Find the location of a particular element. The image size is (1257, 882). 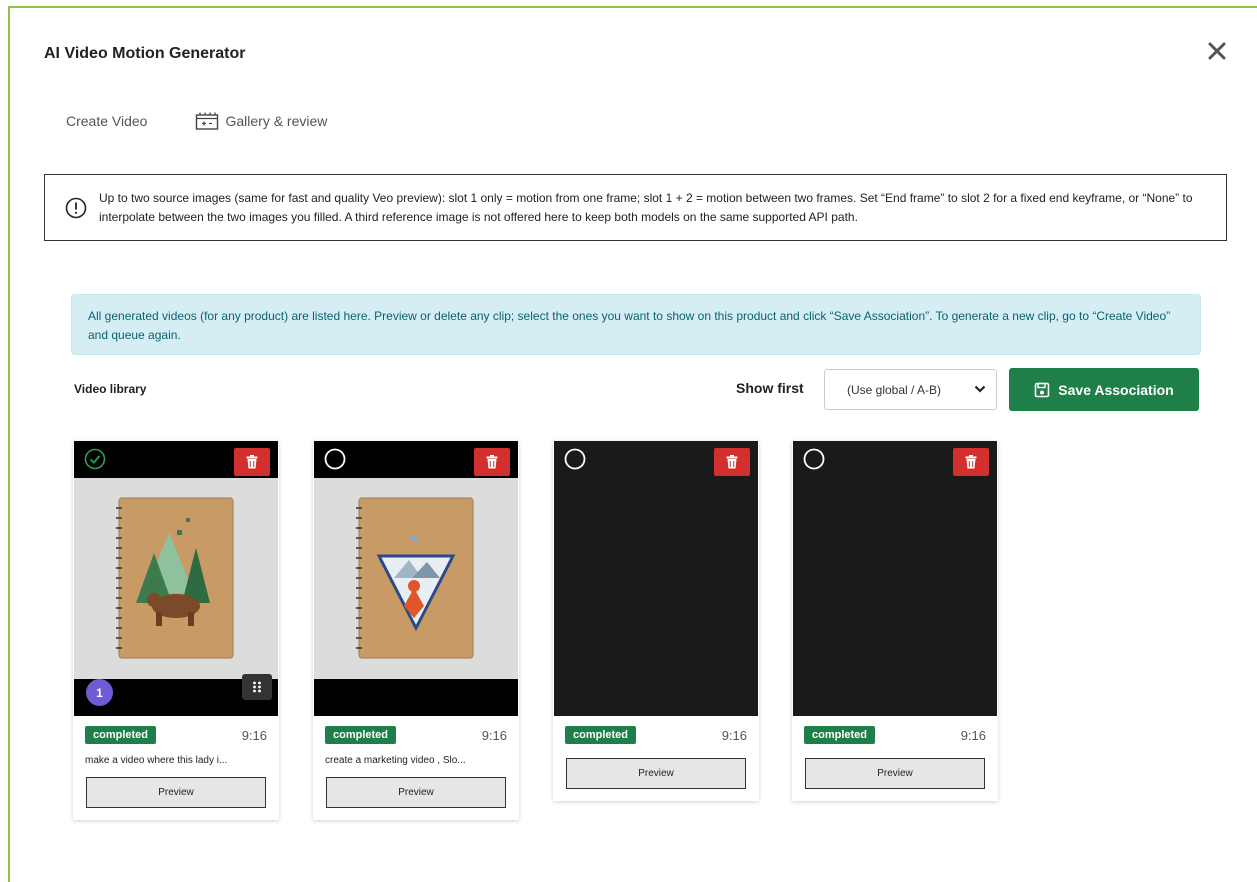

tab-gallery-review-label: Gallery & review is located at coordinates (276, 121).